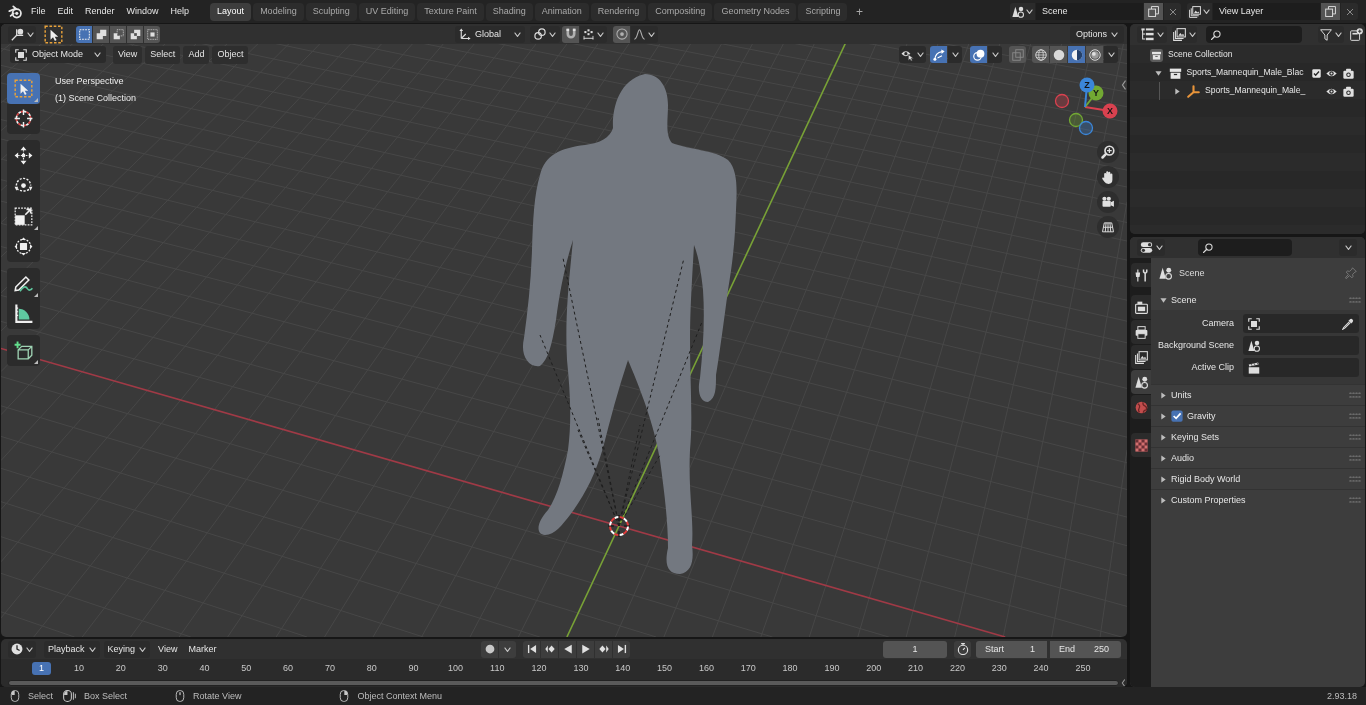  I want to click on workspace-tab: Compositing, so click(680, 11).